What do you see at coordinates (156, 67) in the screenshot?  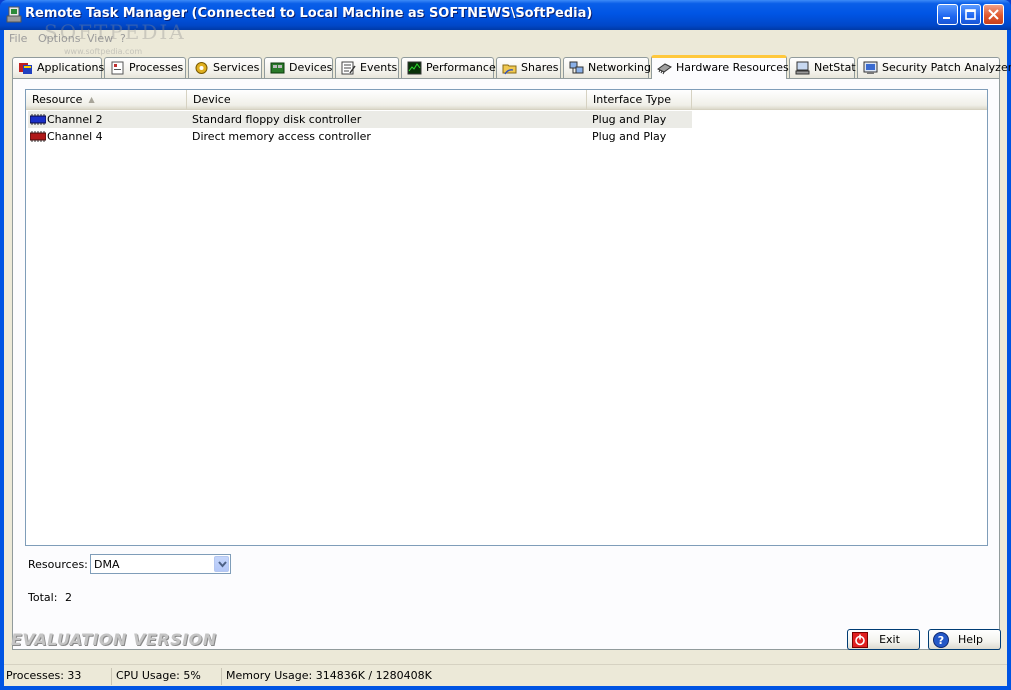 I see `tab-label: Processes` at bounding box center [156, 67].